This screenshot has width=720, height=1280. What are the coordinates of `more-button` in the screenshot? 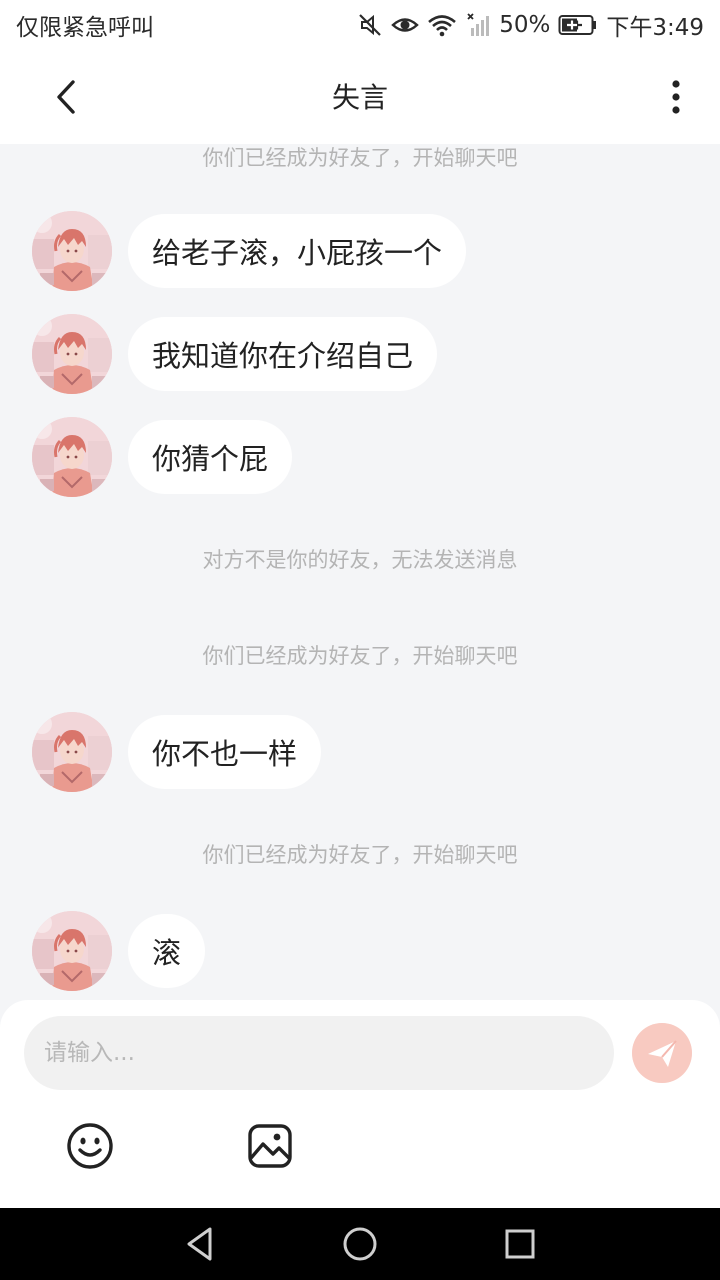 It's located at (676, 97).